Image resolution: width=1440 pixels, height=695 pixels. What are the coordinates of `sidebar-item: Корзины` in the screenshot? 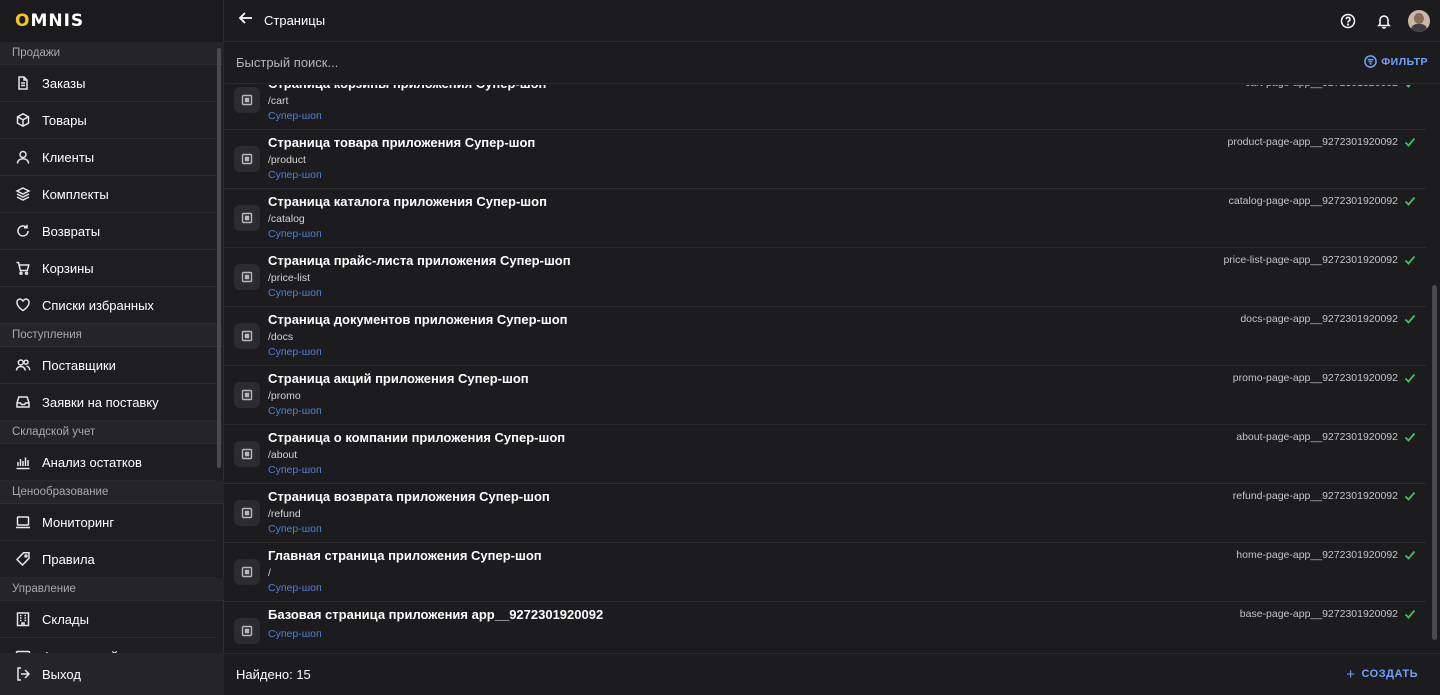 It's located at (108, 268).